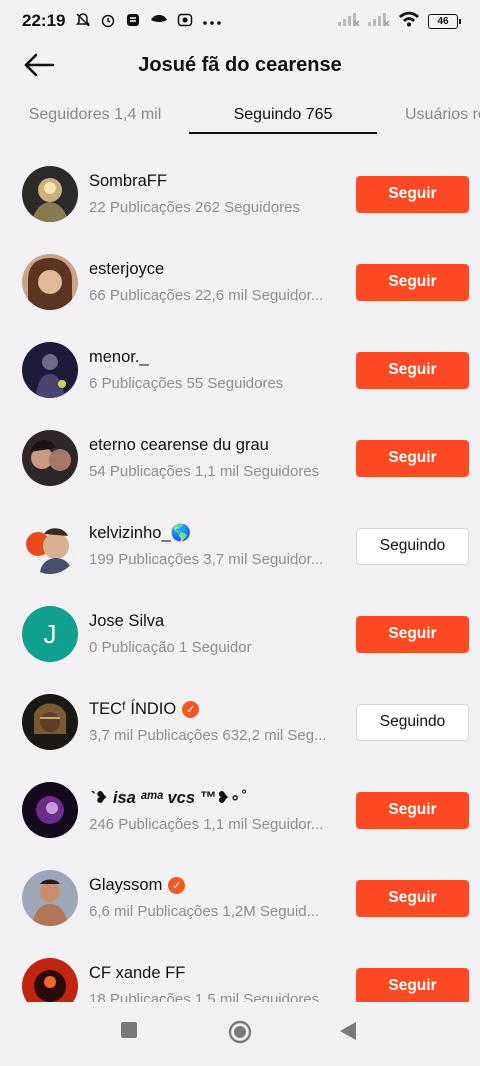 Image resolution: width=480 pixels, height=1066 pixels. Describe the element at coordinates (348, 1031) in the screenshot. I see `back-icon` at that location.